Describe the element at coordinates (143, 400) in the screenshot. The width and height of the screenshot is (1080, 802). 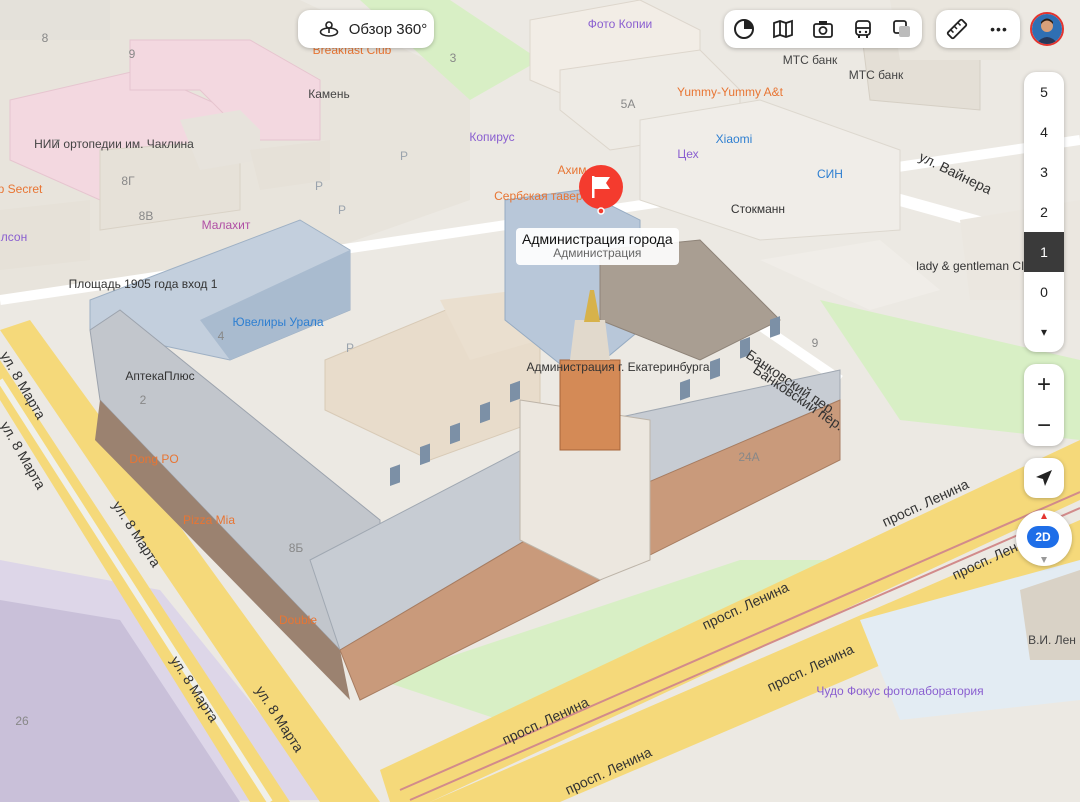
I see `house-number: 2` at that location.